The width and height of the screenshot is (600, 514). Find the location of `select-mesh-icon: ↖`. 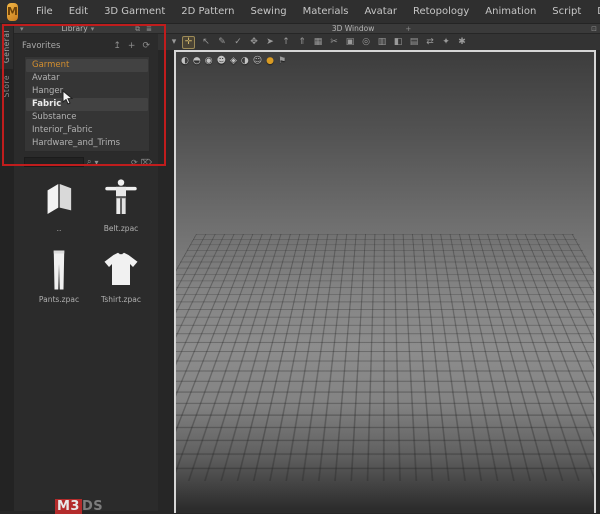

select-mesh-icon: ↖ is located at coordinates (206, 42).